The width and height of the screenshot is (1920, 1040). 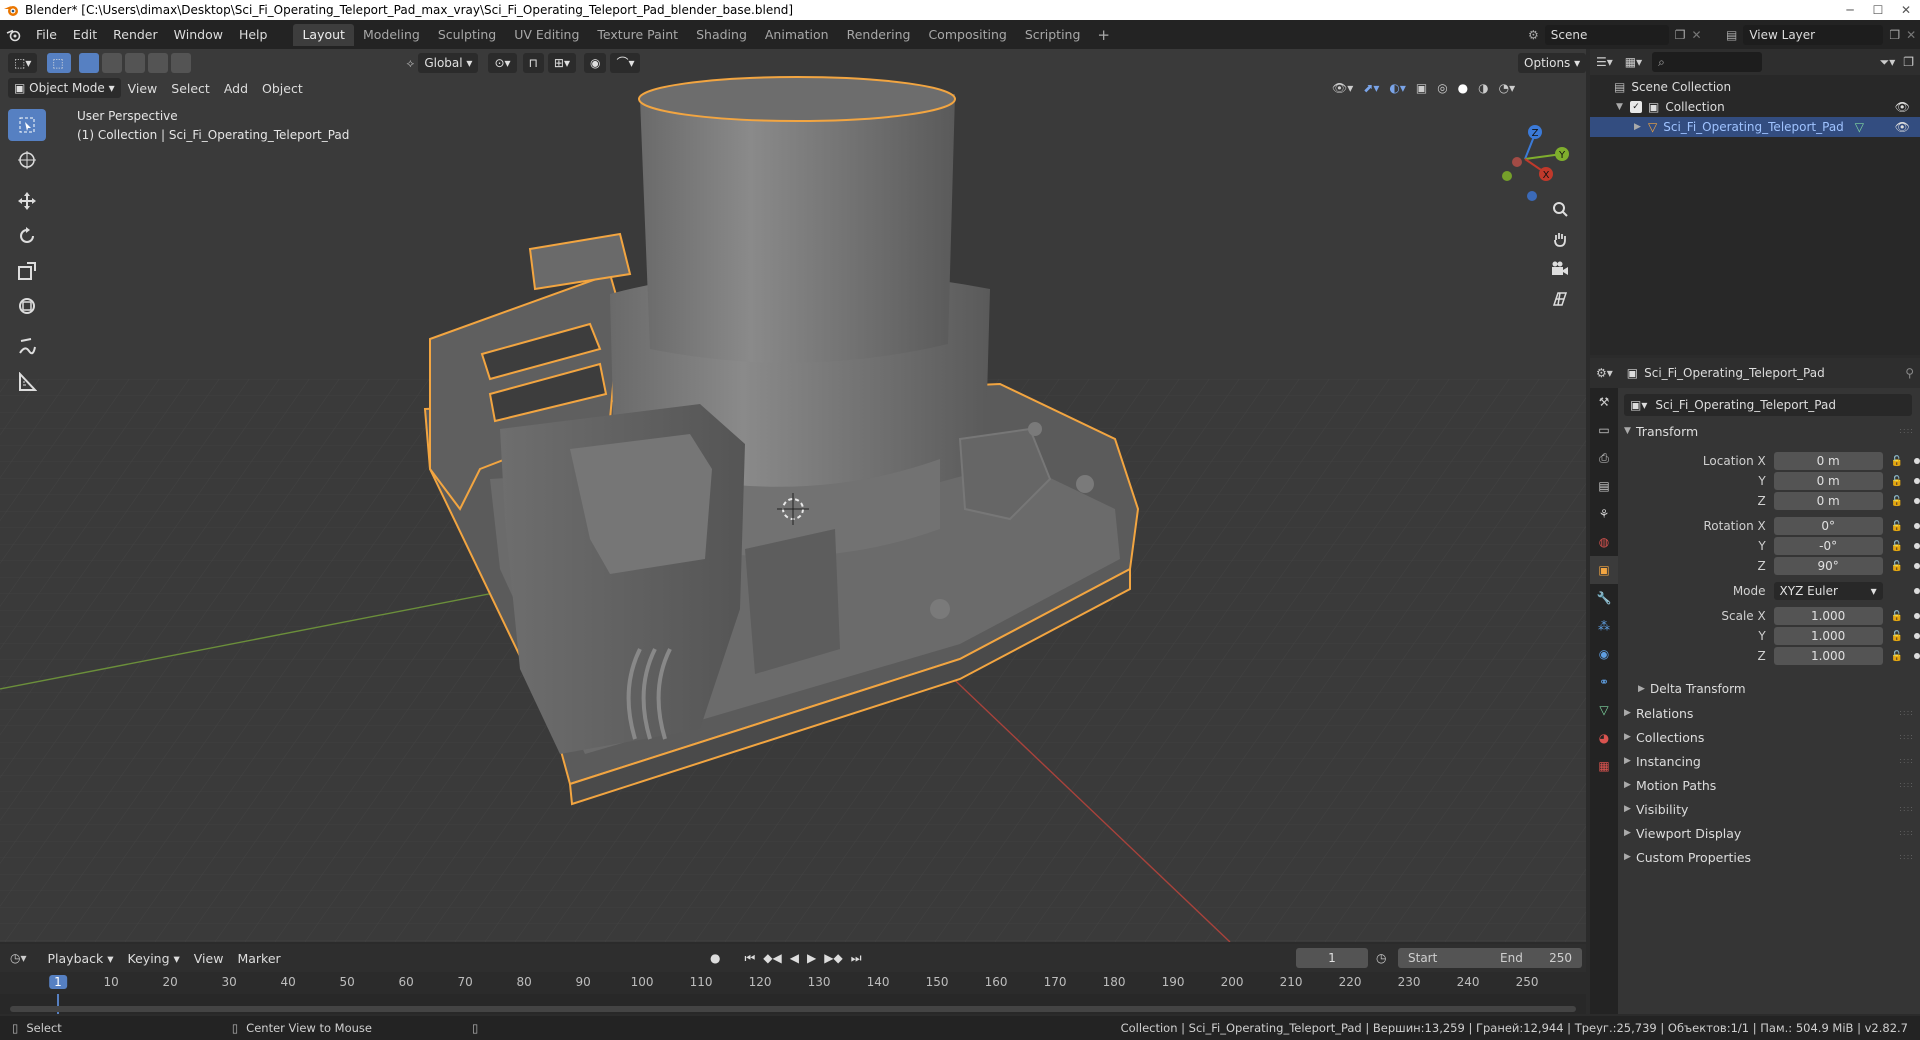 I want to click on motion-paths-drag-grip: ::::, so click(x=1906, y=784).